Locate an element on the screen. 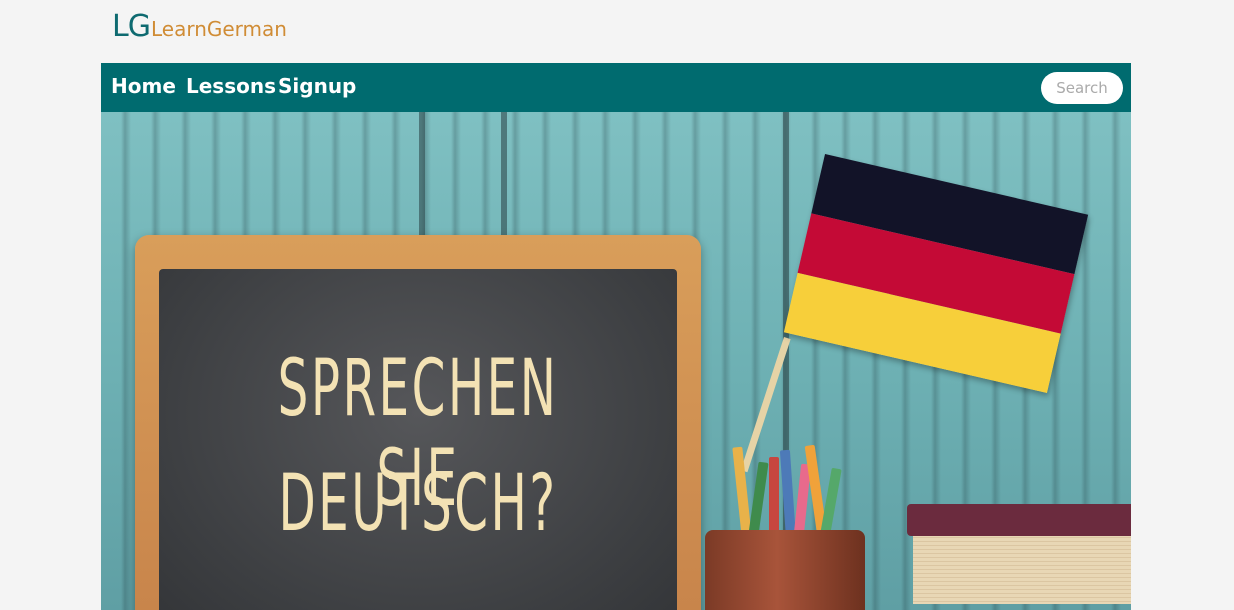 The width and height of the screenshot is (1234, 610). site-logo: LG LearnGerman is located at coordinates (199, 27).